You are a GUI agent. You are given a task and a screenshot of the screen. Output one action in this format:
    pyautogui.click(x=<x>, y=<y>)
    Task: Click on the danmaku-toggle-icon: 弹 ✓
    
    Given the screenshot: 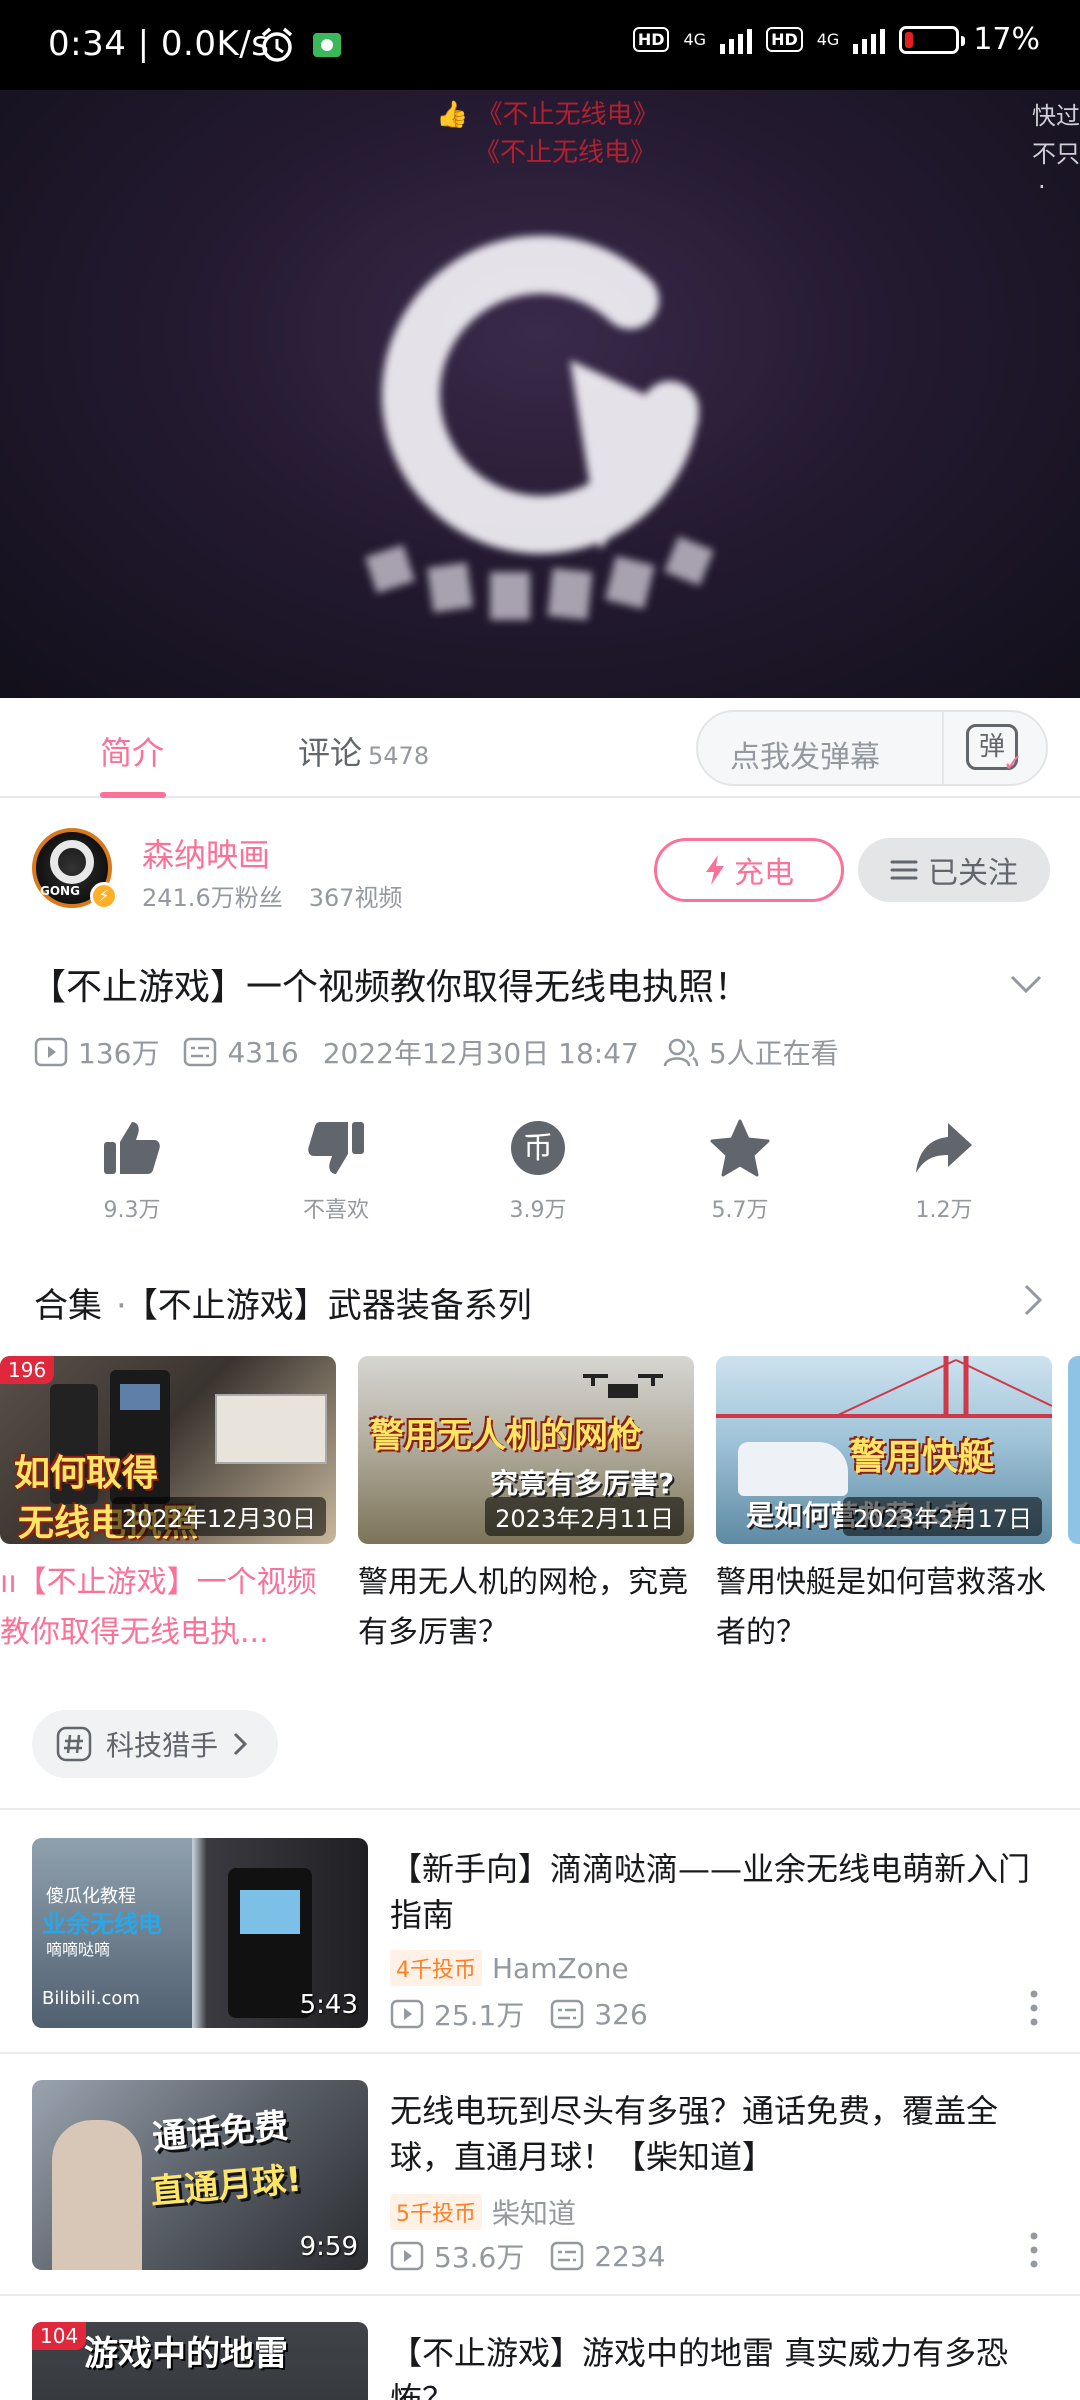 What is the action you would take?
    pyautogui.click(x=994, y=749)
    